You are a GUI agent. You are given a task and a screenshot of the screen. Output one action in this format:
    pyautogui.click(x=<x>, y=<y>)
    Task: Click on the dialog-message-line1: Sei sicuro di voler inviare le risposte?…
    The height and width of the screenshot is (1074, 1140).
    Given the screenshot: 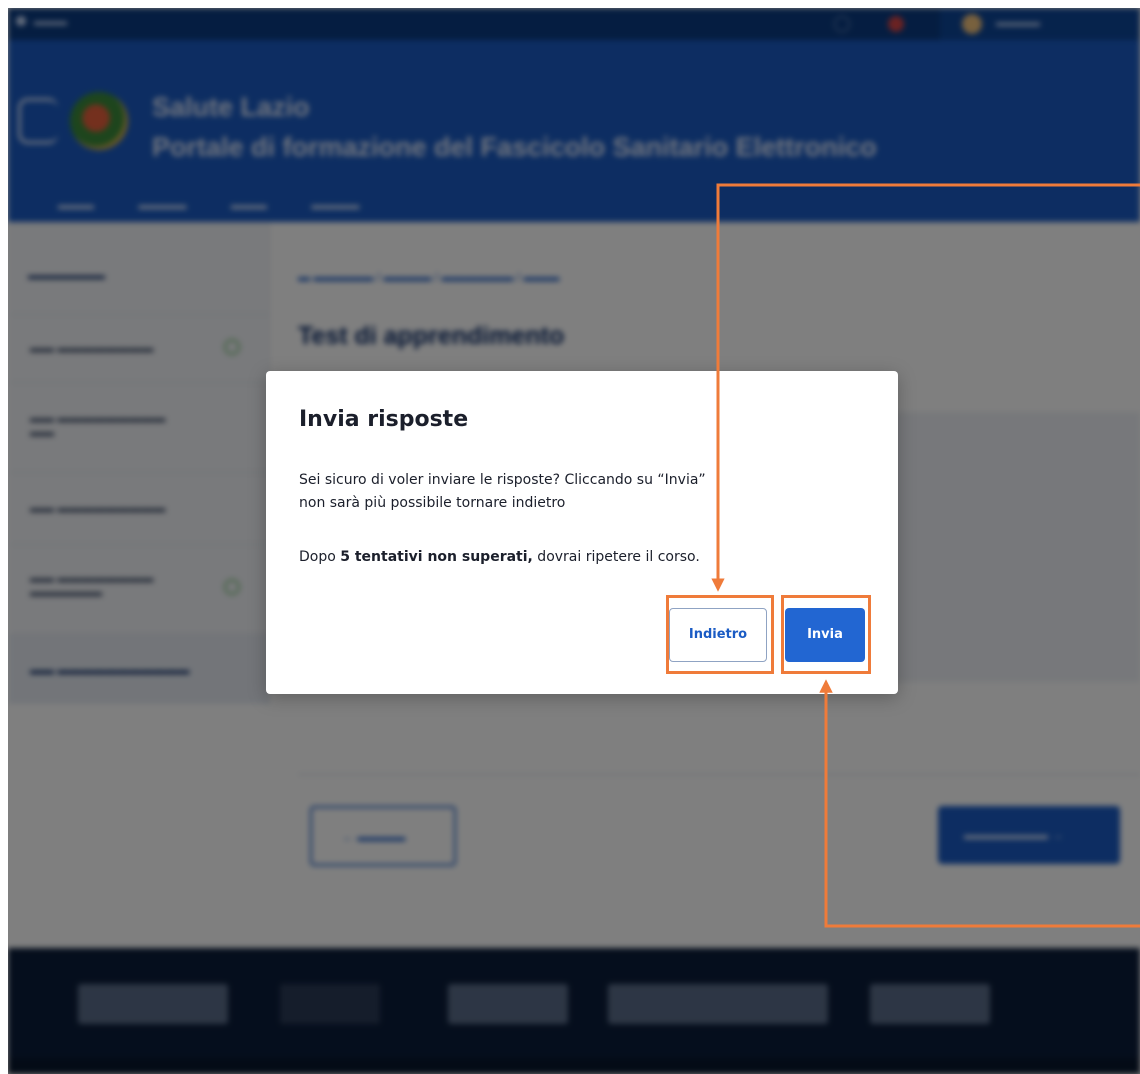 What is the action you would take?
    pyautogui.click(x=502, y=480)
    